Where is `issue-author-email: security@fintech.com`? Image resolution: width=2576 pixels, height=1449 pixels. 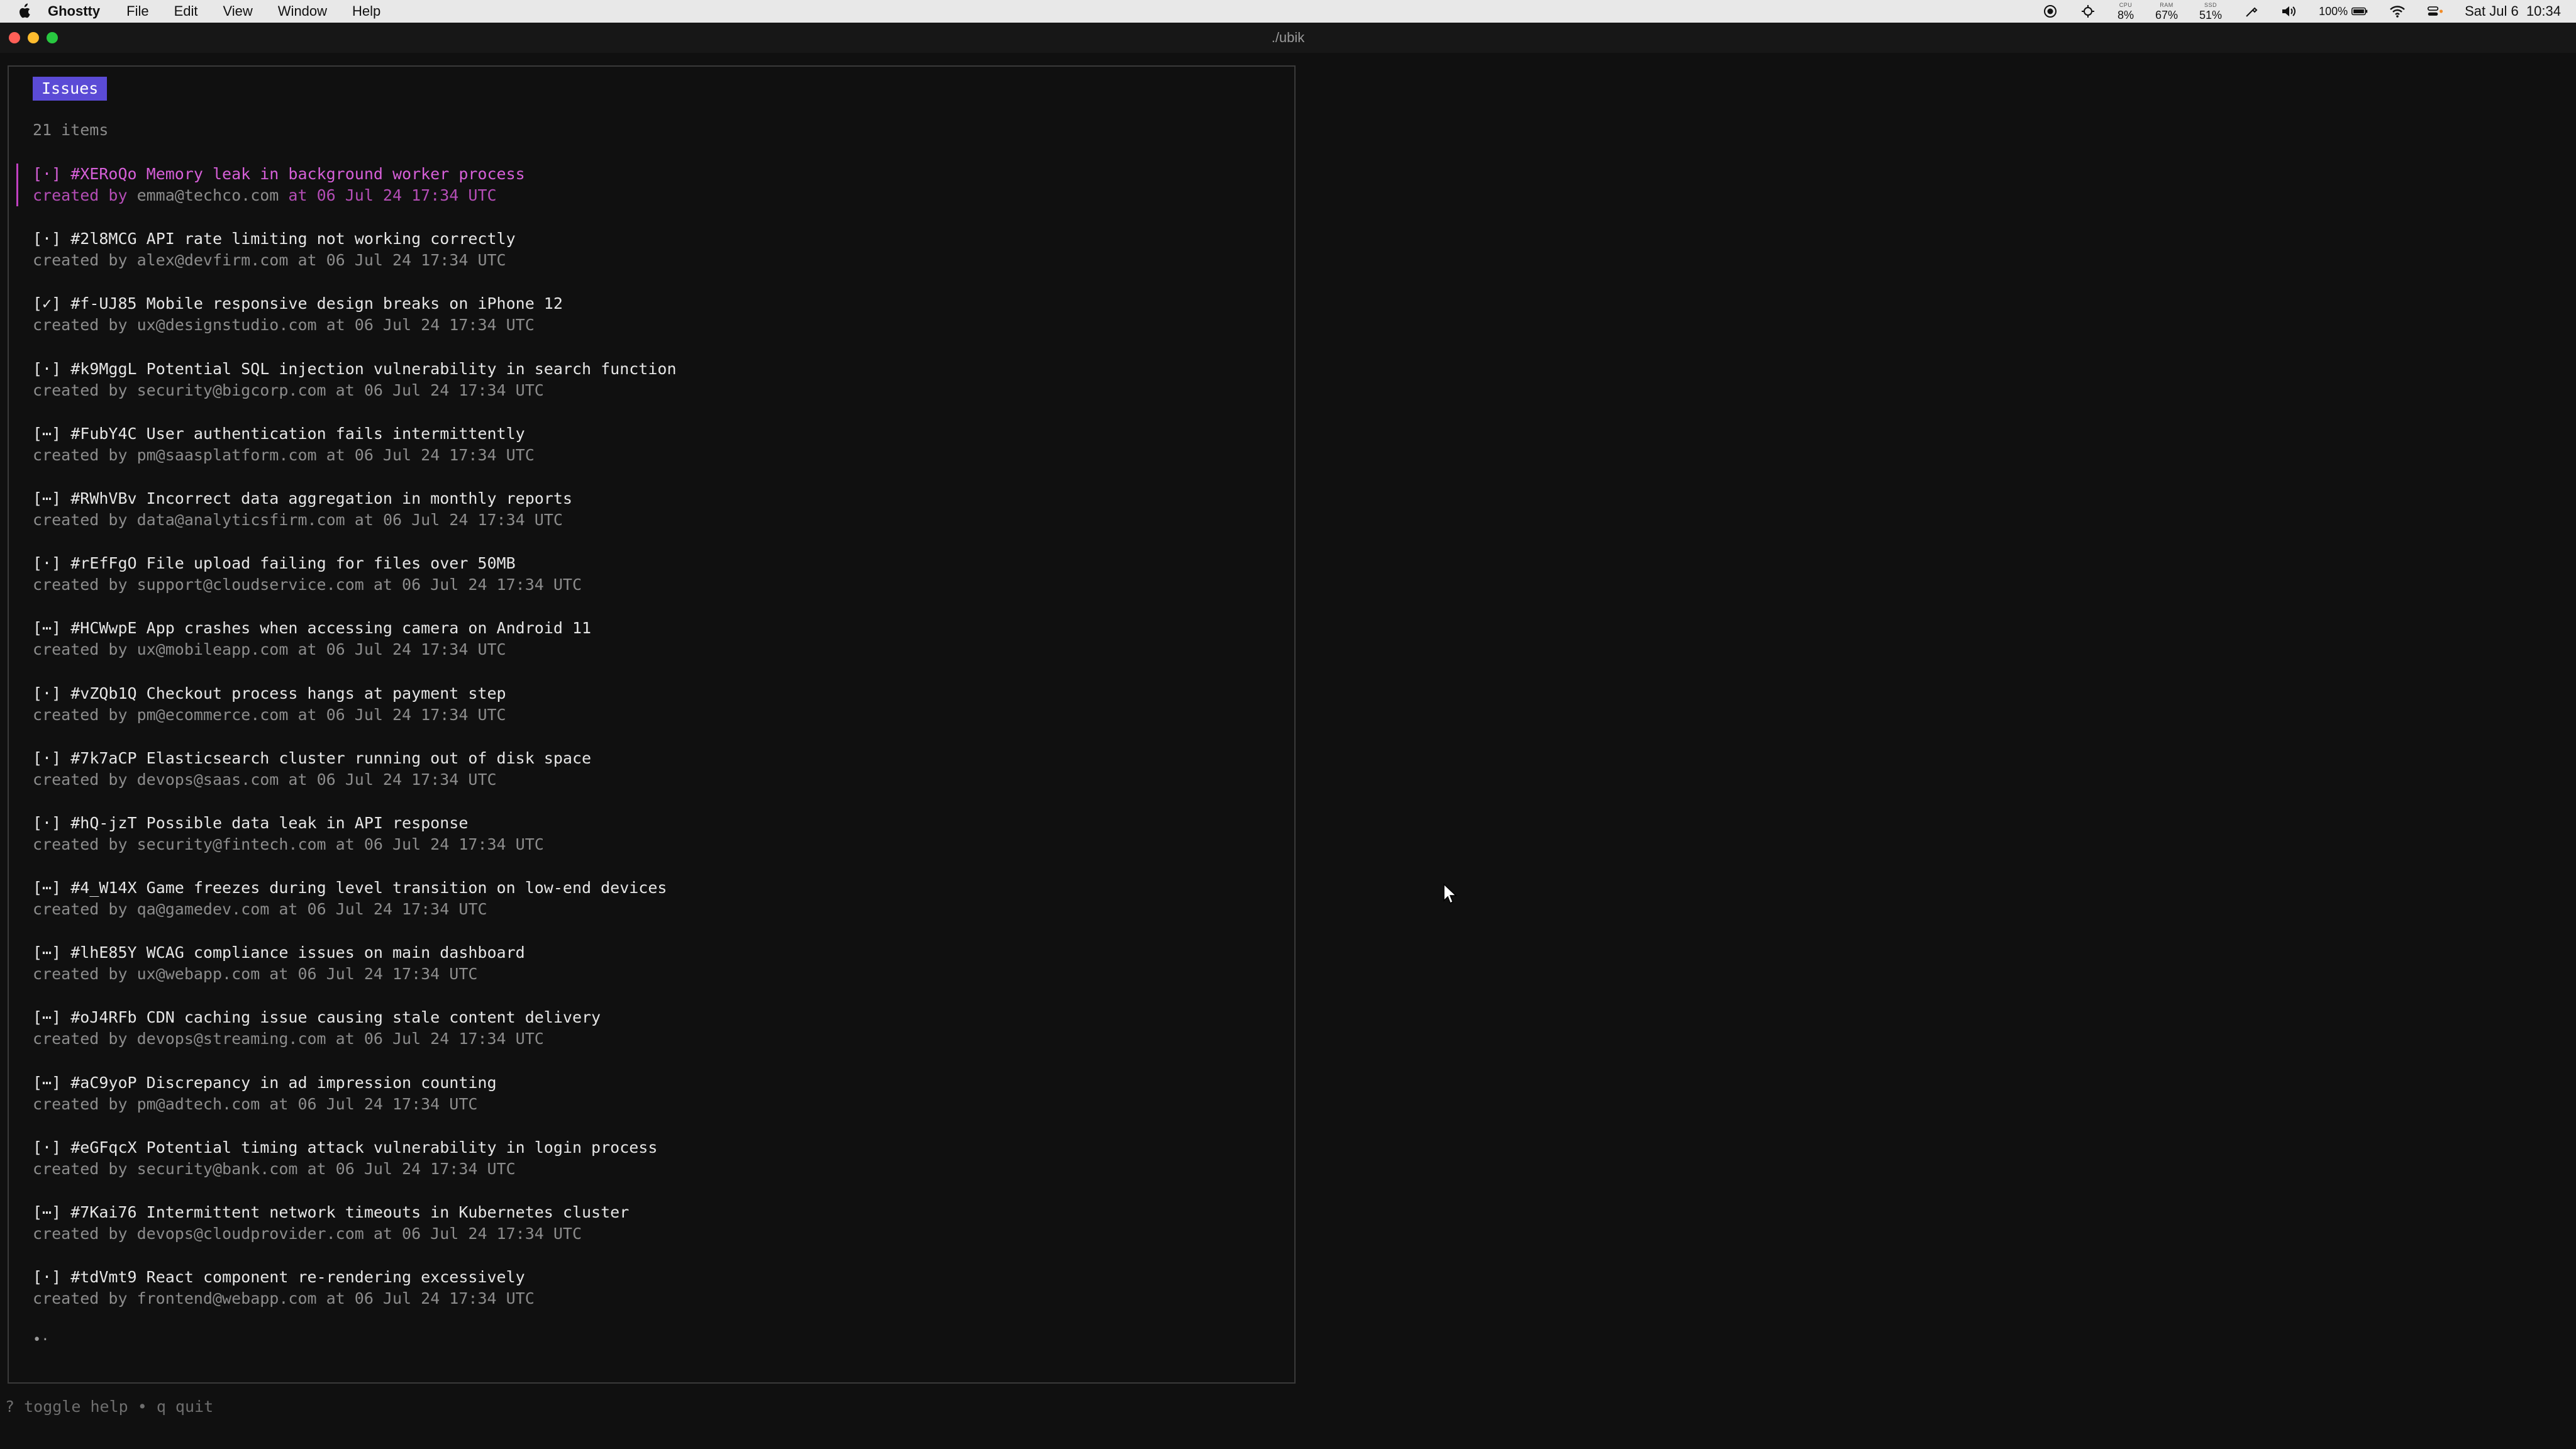 issue-author-email: security@fintech.com is located at coordinates (231, 844).